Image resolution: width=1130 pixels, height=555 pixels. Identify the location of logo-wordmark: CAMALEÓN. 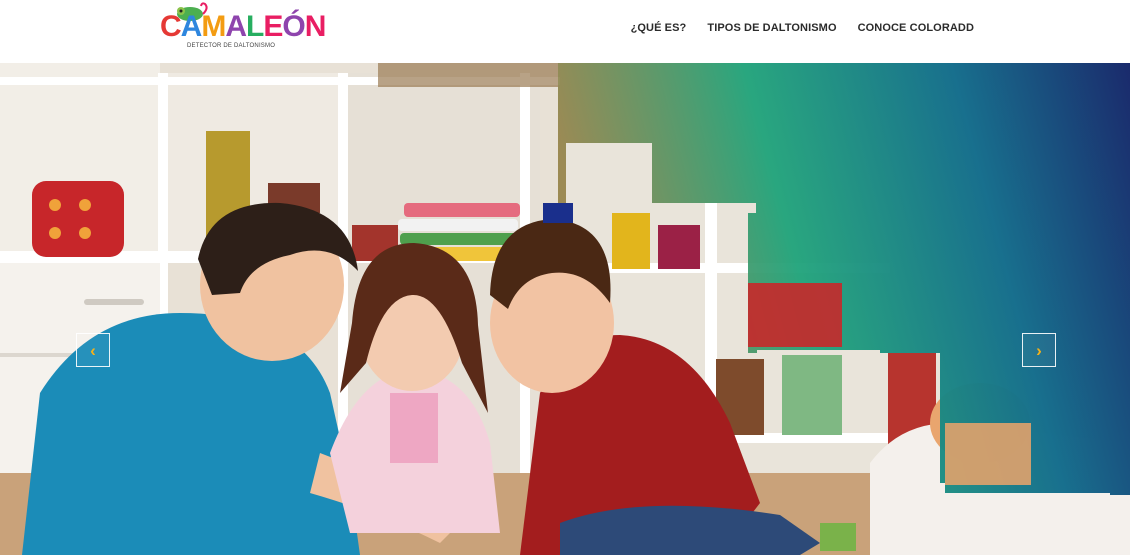
(243, 27).